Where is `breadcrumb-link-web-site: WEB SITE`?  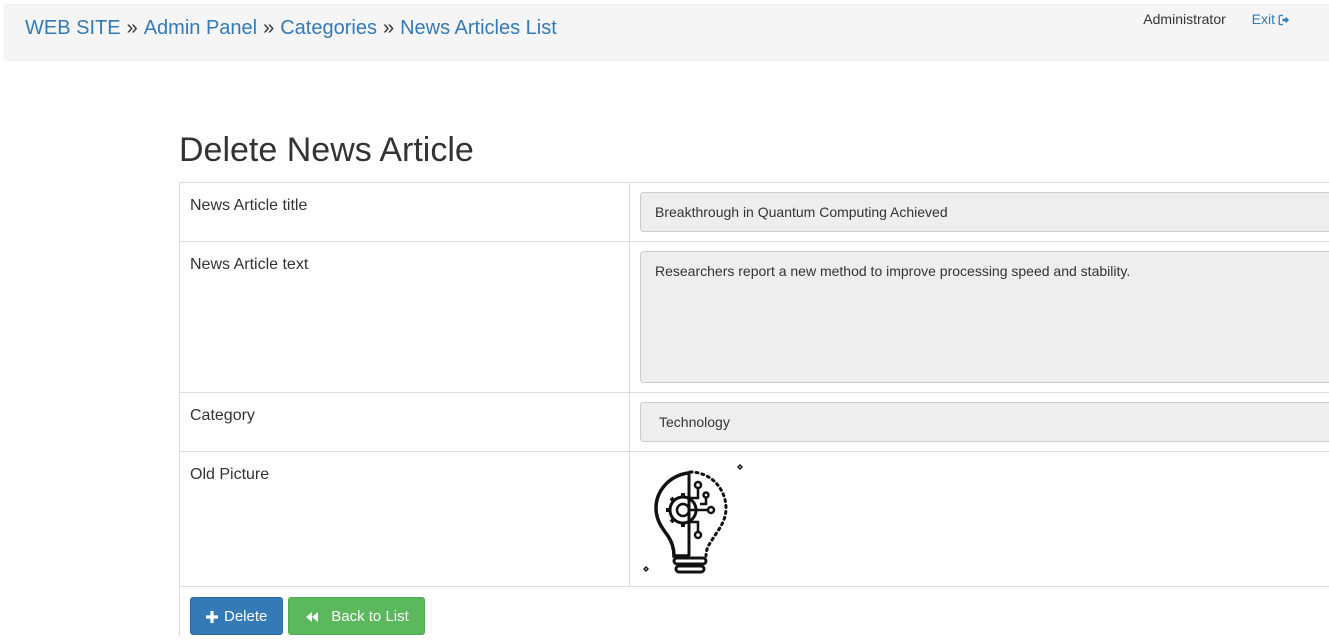 breadcrumb-link-web-site: WEB SITE is located at coordinates (73, 28).